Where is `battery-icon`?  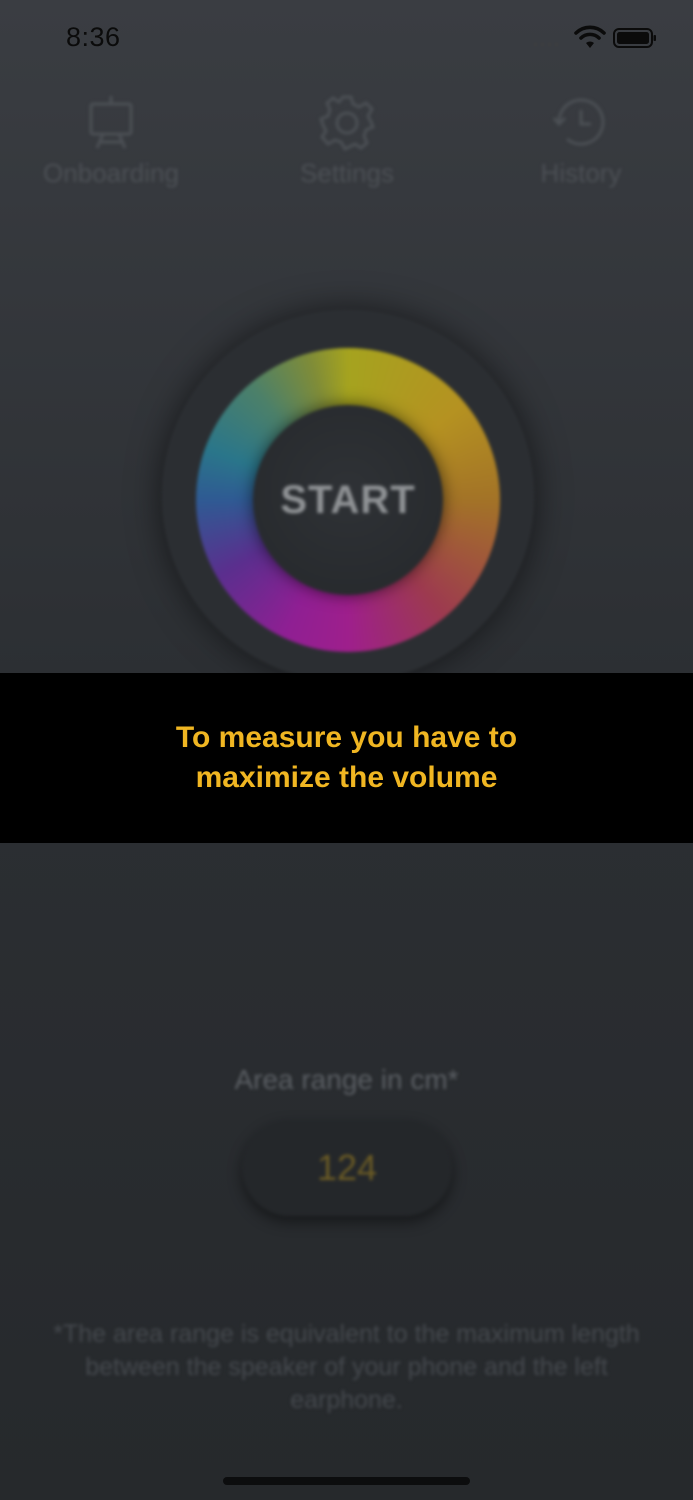
battery-icon is located at coordinates (634, 38).